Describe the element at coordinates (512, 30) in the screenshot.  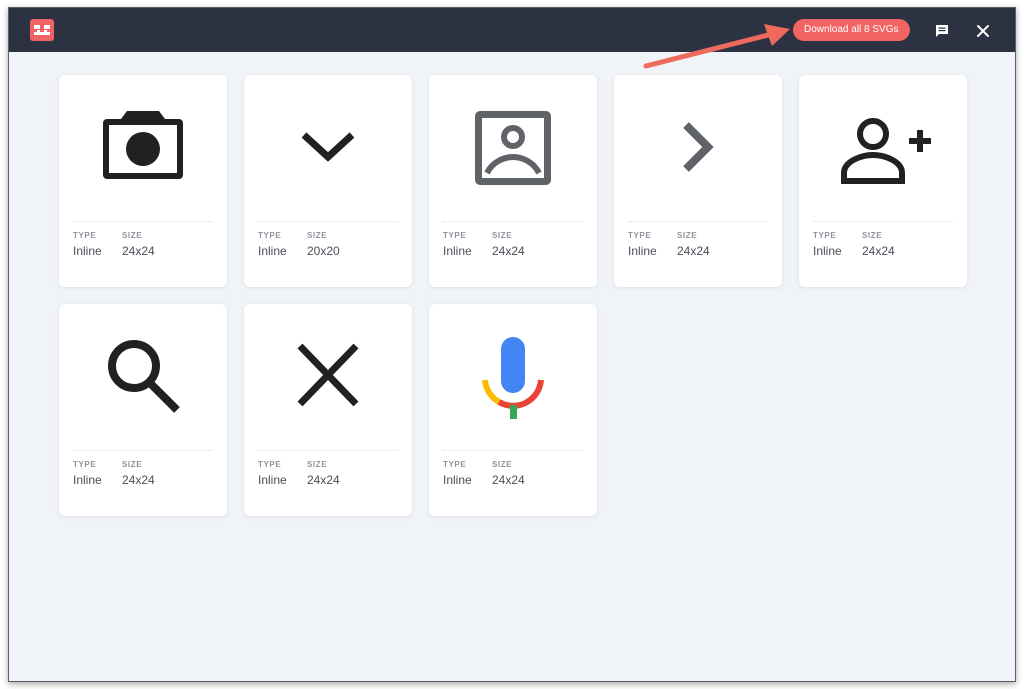
I see `top-bar: Download all 8 SVGs` at that location.